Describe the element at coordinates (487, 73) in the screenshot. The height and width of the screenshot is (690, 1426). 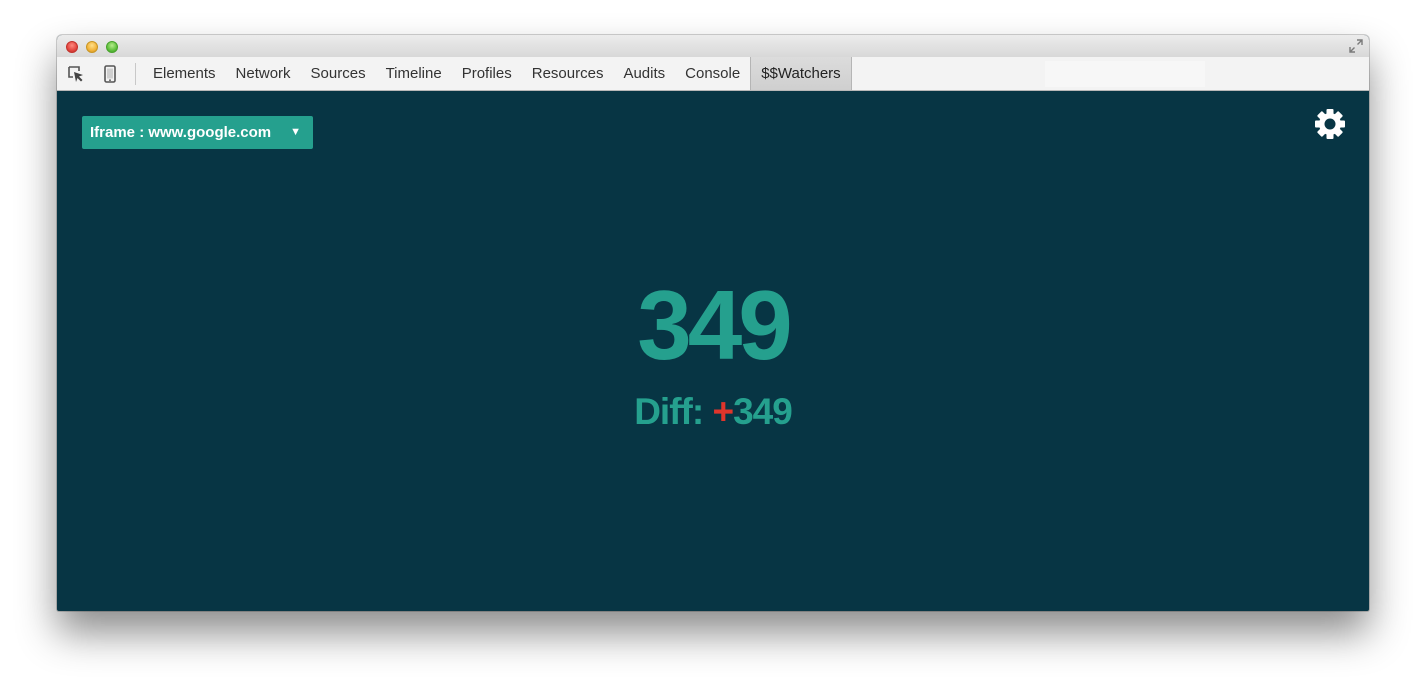
I see `tab-profiles: Profiles` at that location.